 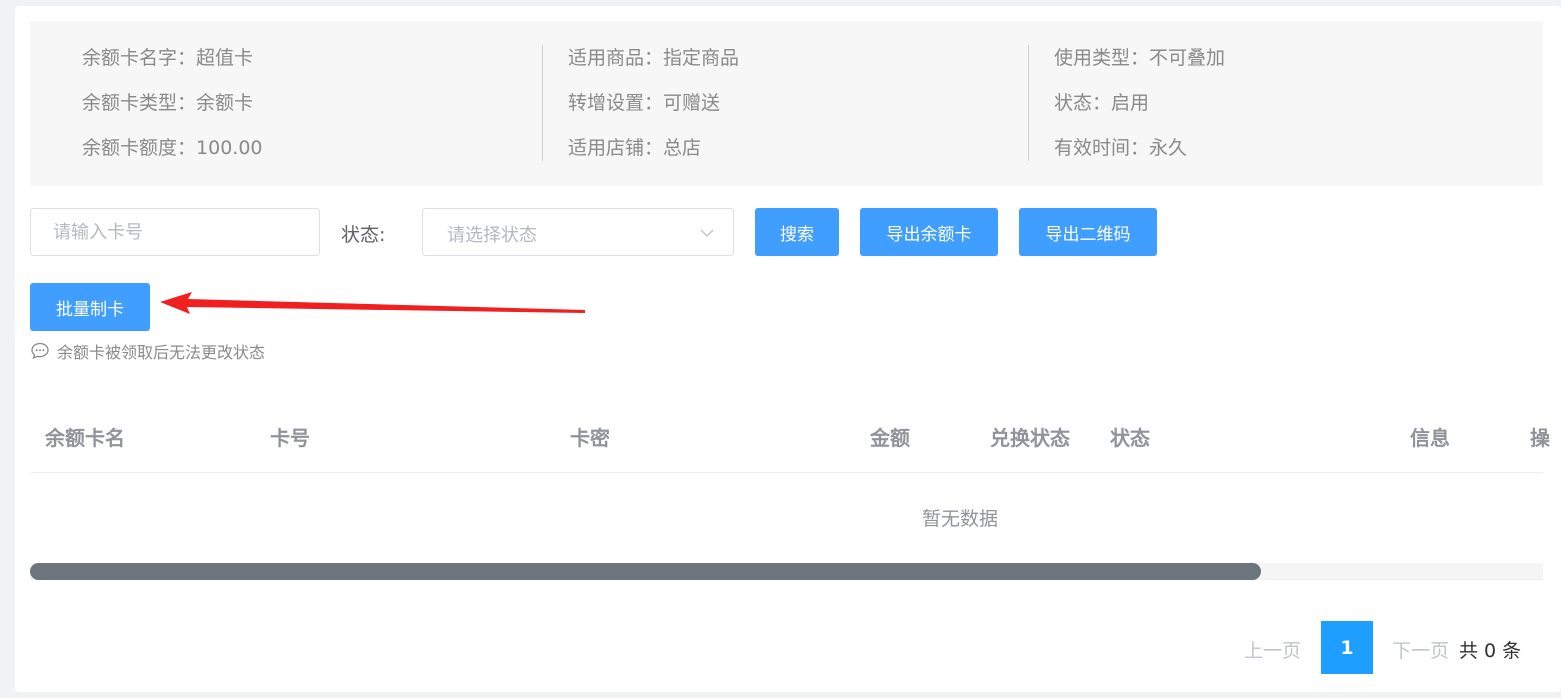 I want to click on info-applicable-store: 适用店铺：总店, so click(x=653, y=157).